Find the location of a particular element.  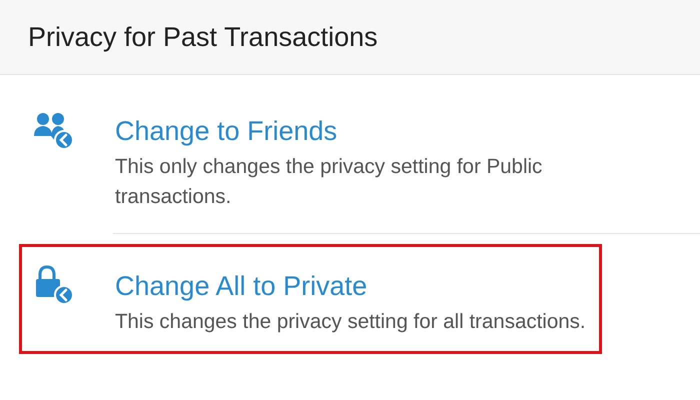

option-description: This changes the privacy setting for all transactions. is located at coordinates (351, 322).